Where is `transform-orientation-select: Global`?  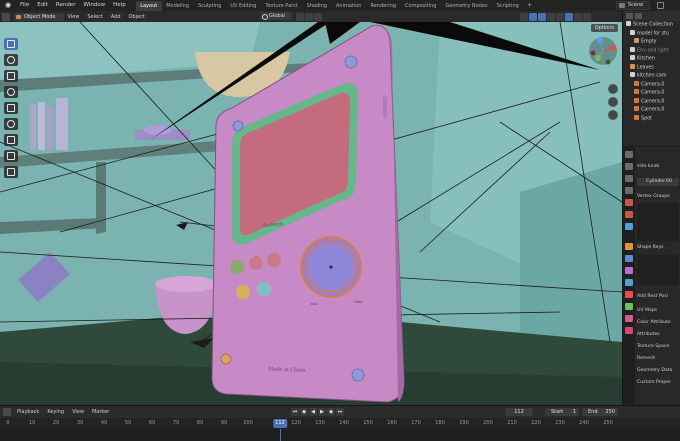 transform-orientation-select: Global is located at coordinates (276, 16).